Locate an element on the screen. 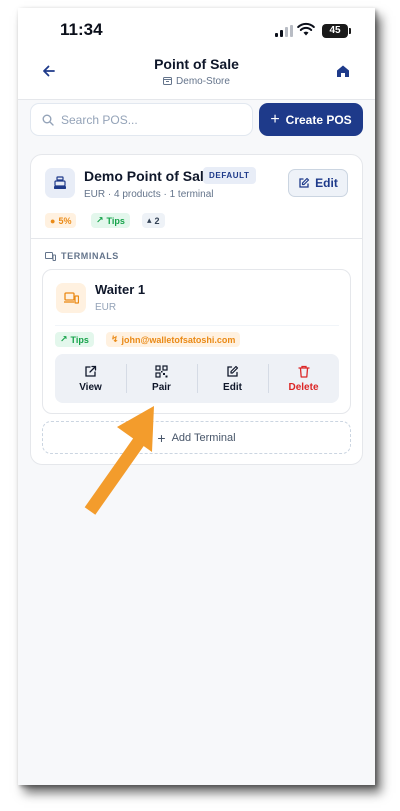 The image size is (400, 811). page-title: Point of Sale is located at coordinates (196, 64).